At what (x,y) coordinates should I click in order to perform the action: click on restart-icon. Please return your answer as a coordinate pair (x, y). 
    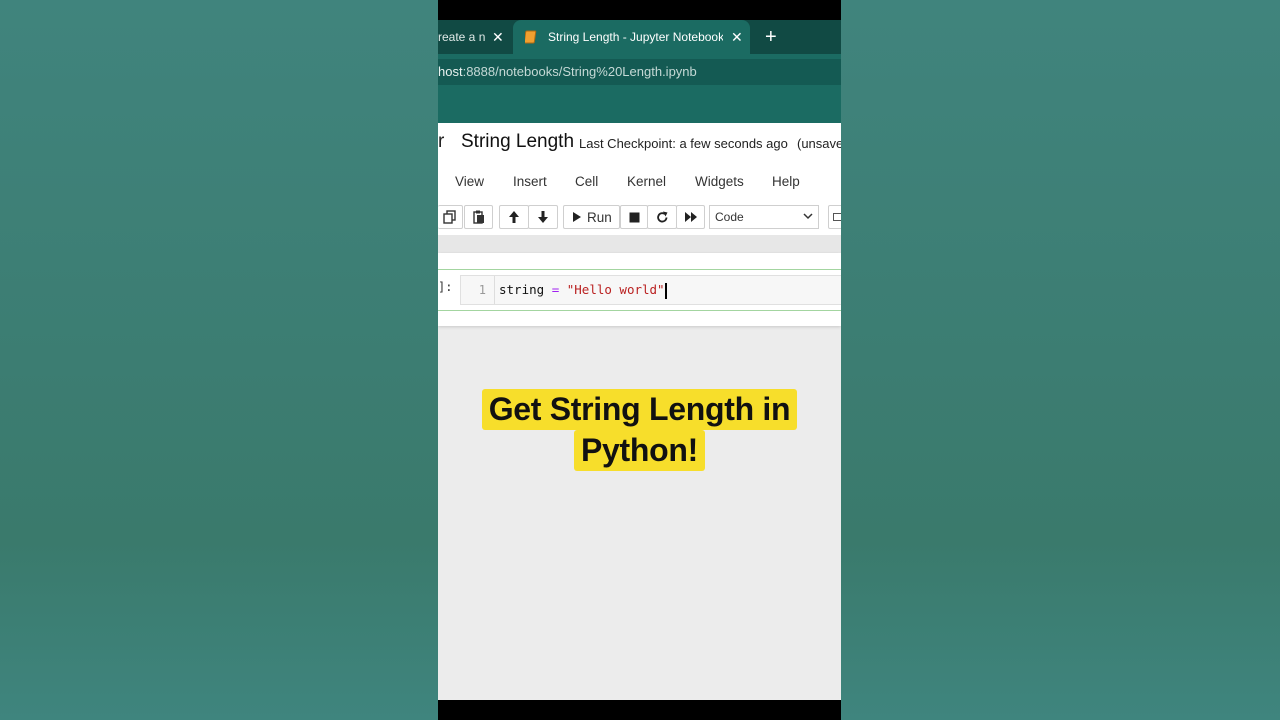
    Looking at the image, I should click on (661, 216).